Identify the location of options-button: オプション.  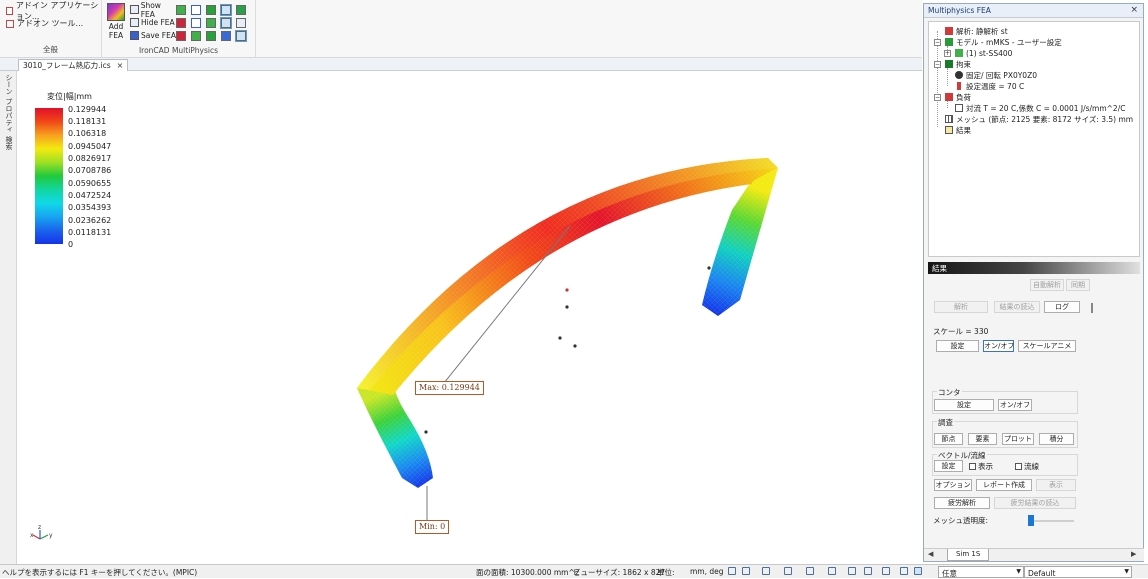
(953, 485).